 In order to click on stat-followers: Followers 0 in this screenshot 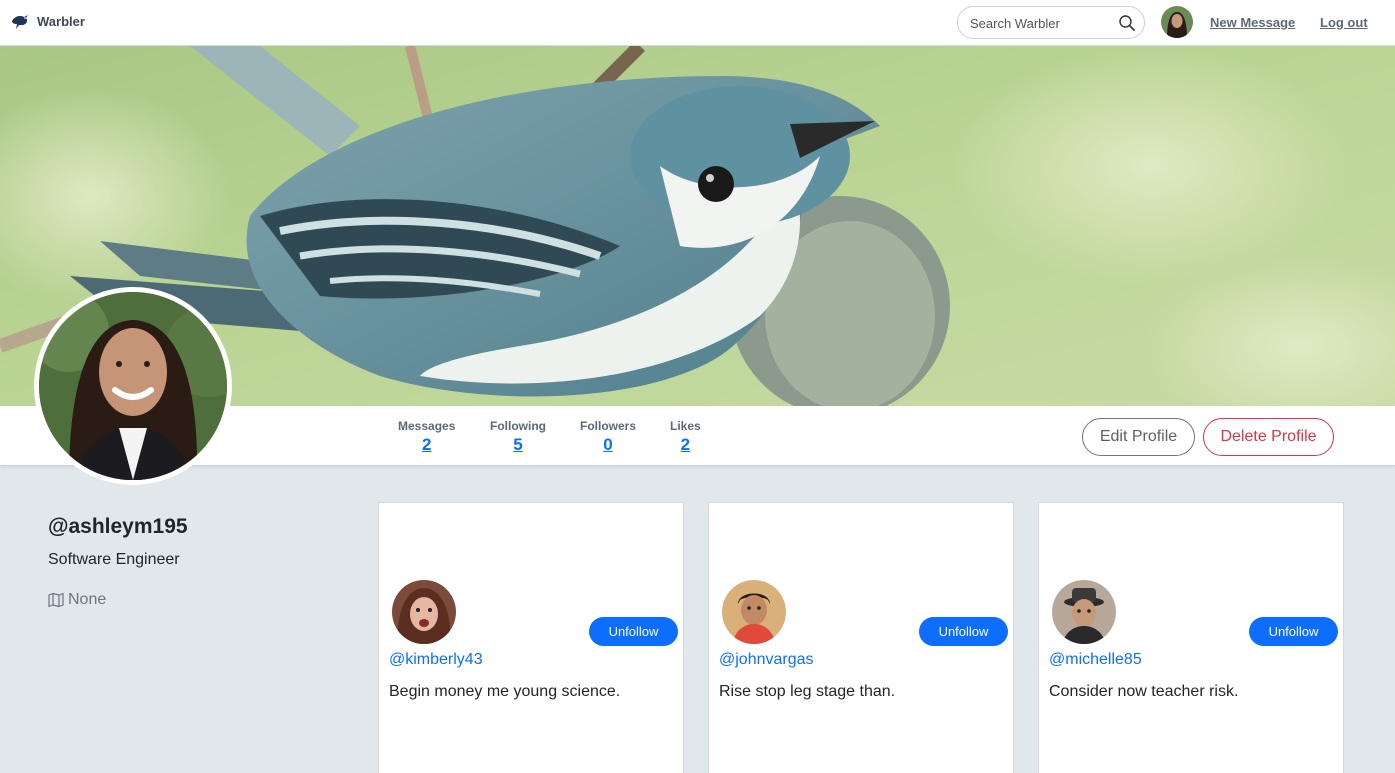, I will do `click(608, 437)`.